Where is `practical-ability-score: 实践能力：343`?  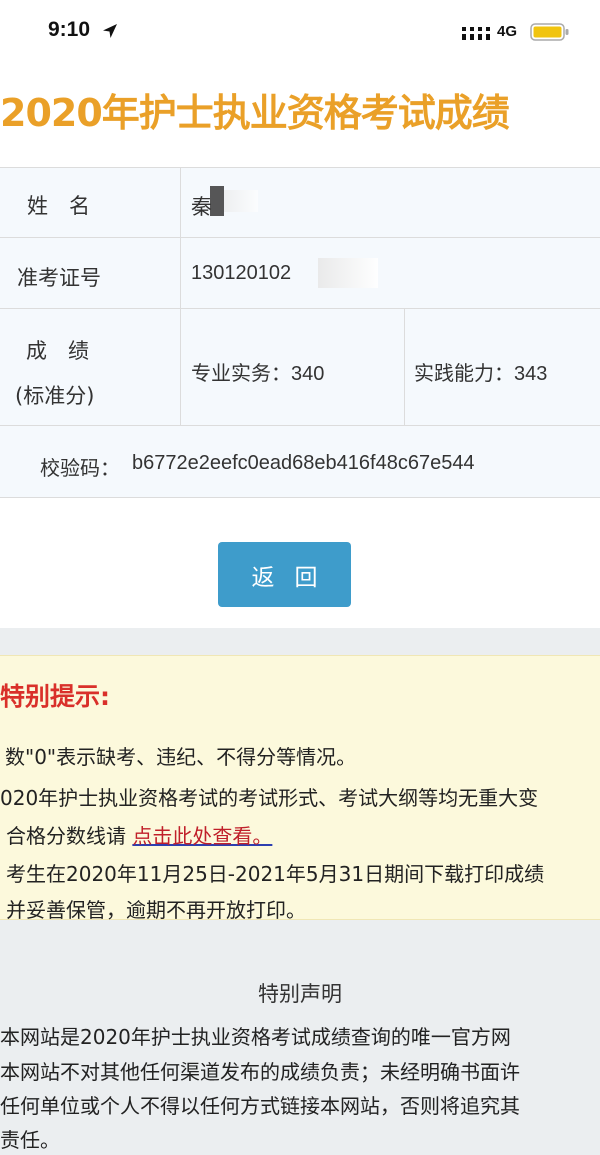
practical-ability-score: 实践能力：343 is located at coordinates (481, 374).